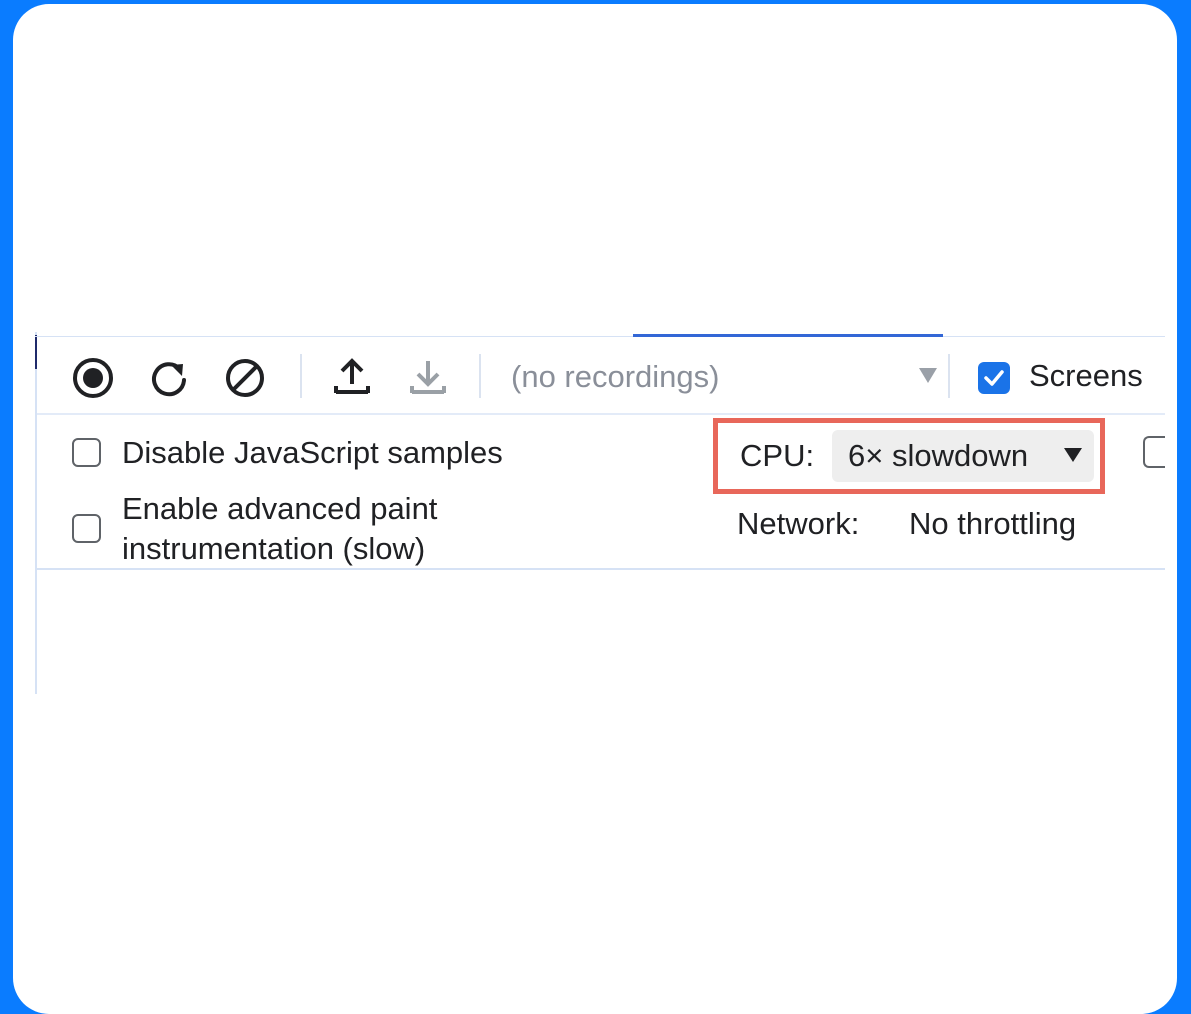  I want to click on hardware-concurrency-checkbox, so click(1154, 452).